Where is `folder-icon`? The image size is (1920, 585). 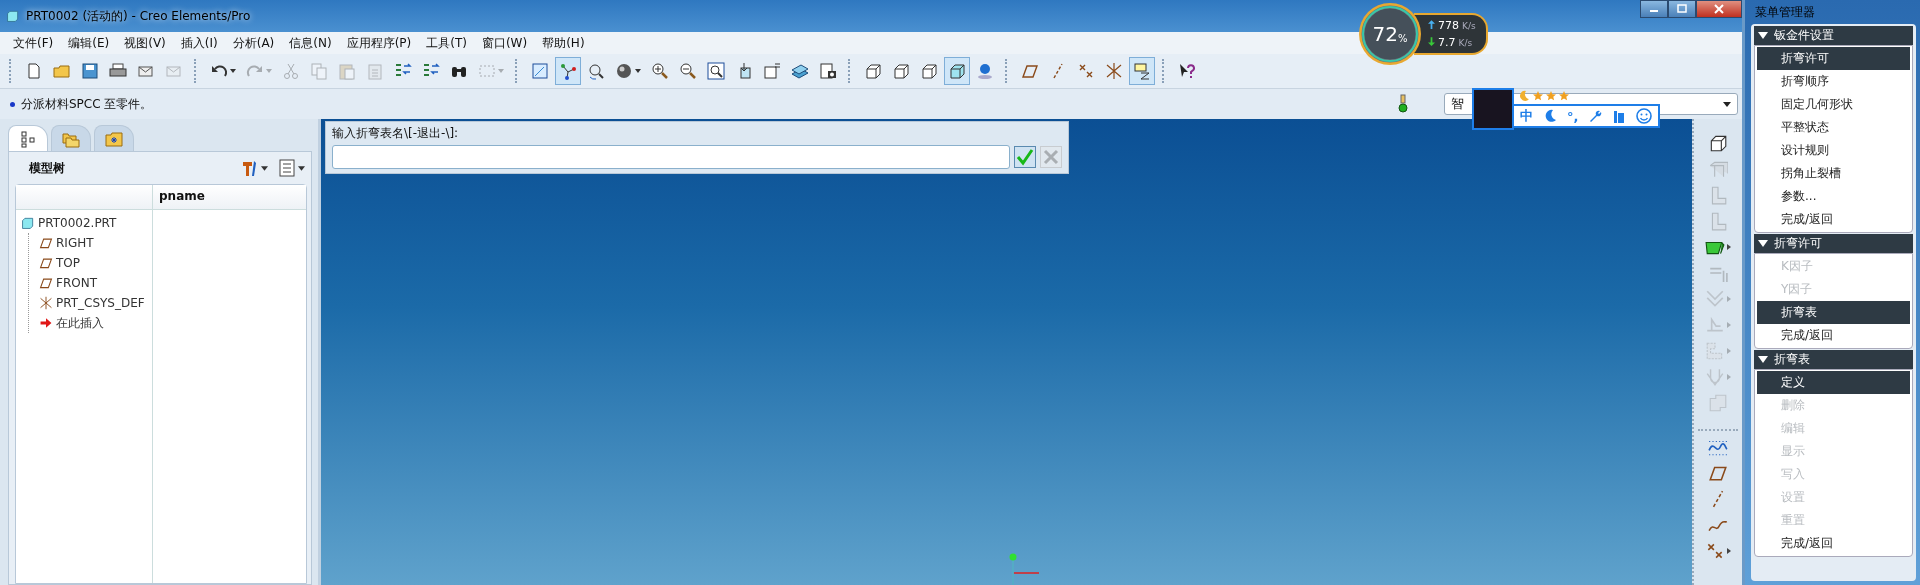 folder-icon is located at coordinates (62, 71).